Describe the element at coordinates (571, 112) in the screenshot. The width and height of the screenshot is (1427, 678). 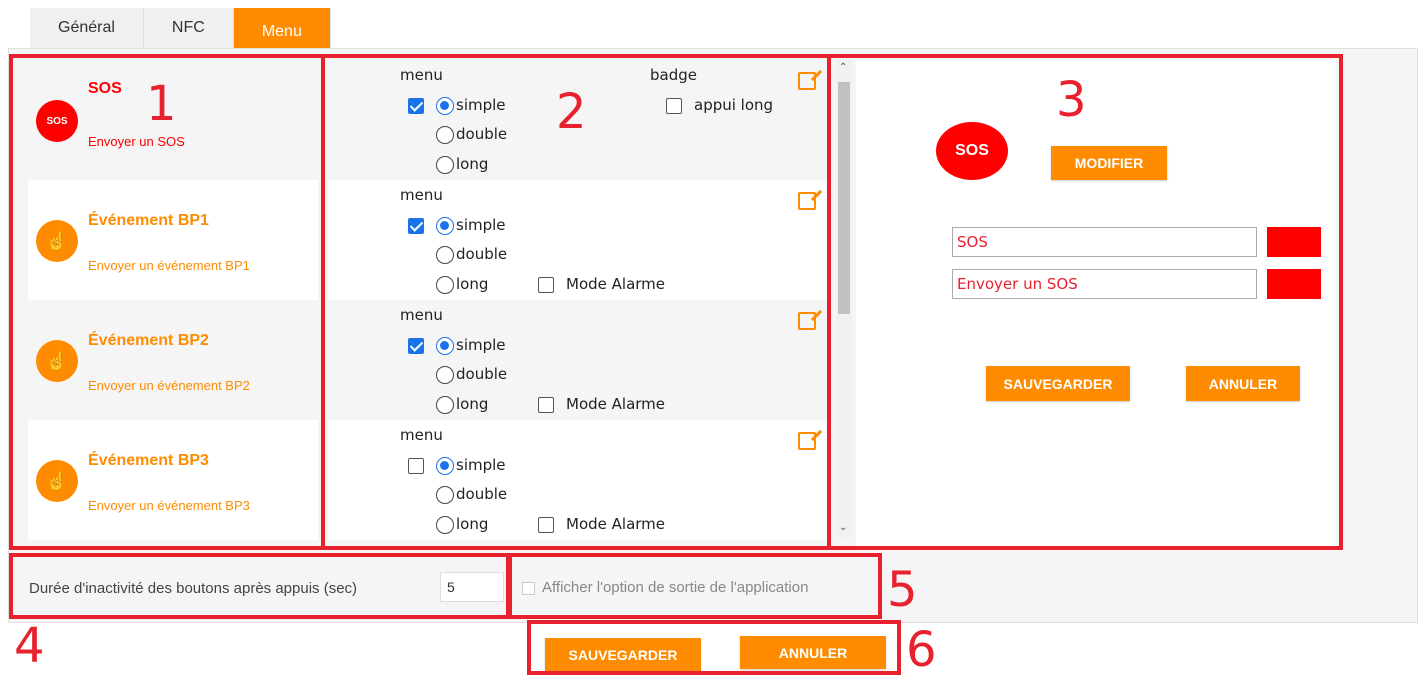
I see `annotation-number-2: 2` at that location.